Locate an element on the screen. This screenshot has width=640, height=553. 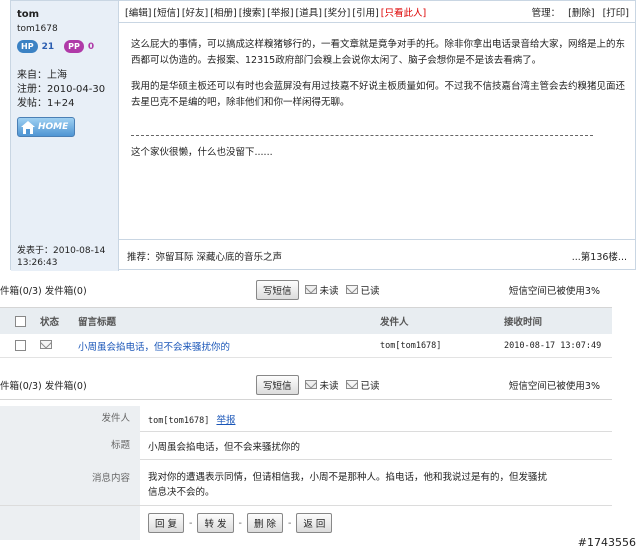
author-points: HP 21 PP 0 is located at coordinates (64, 46).